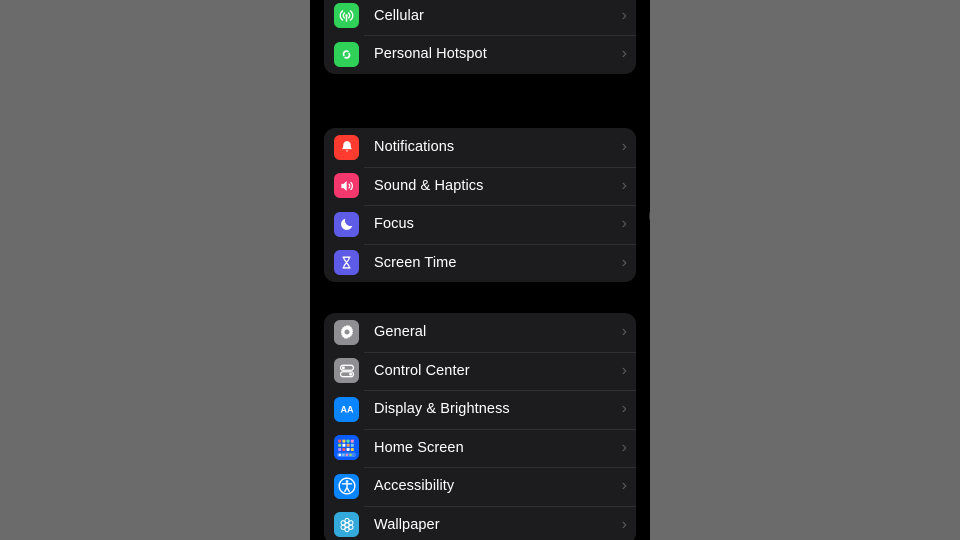  What do you see at coordinates (346, 332) in the screenshot?
I see `general-gear-icon` at bounding box center [346, 332].